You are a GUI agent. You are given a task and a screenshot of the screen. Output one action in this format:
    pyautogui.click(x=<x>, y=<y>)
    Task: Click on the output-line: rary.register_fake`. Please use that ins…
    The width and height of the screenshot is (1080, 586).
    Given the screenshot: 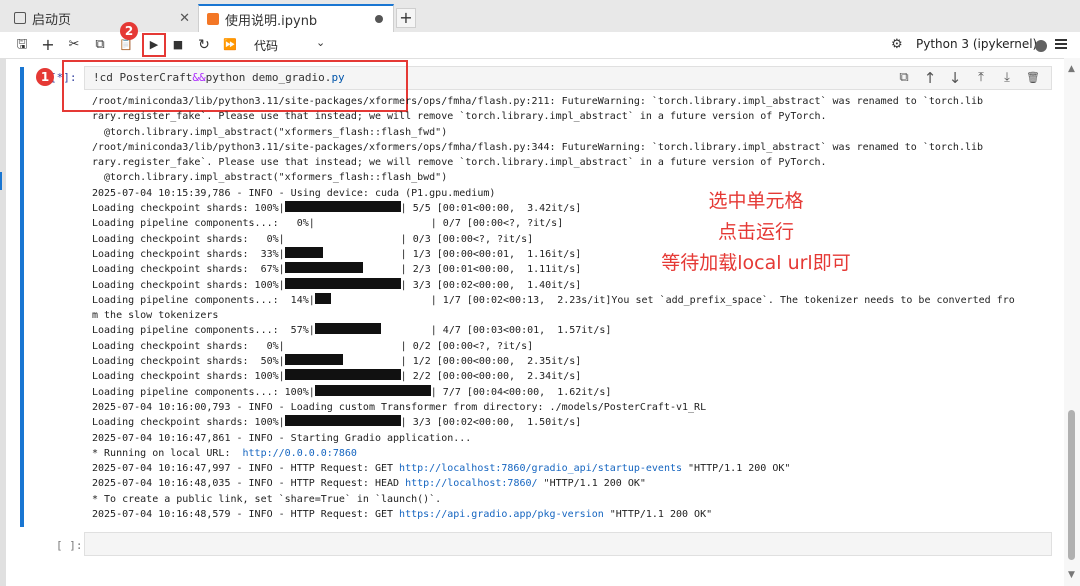 What is the action you would take?
    pyautogui.click(x=459, y=163)
    